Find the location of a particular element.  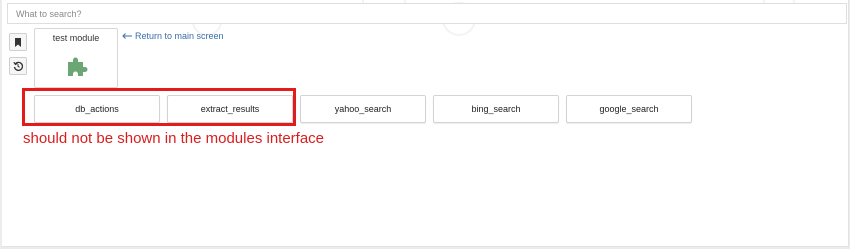

submodule-button-google-search: google_search is located at coordinates (629, 109).